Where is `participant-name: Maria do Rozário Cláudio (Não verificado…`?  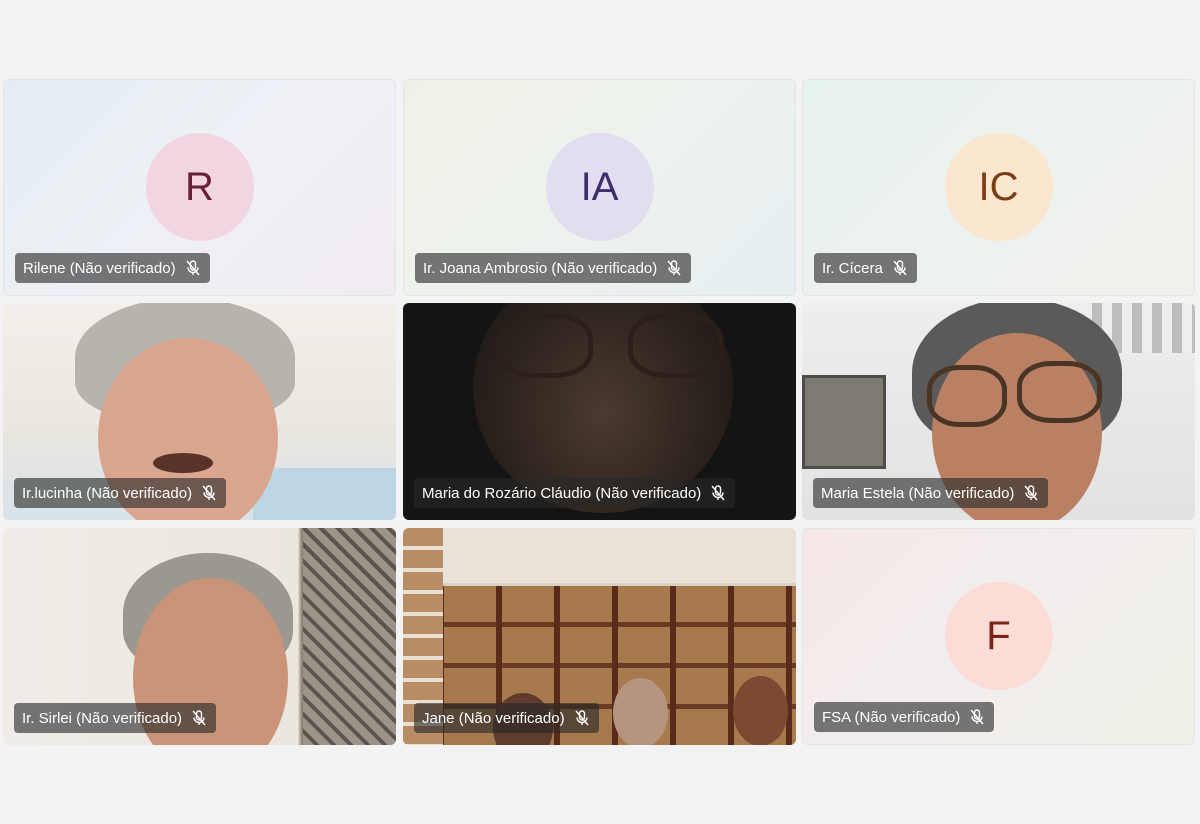
participant-name: Maria do Rozário Cláudio (Não verificado… is located at coordinates (562, 493).